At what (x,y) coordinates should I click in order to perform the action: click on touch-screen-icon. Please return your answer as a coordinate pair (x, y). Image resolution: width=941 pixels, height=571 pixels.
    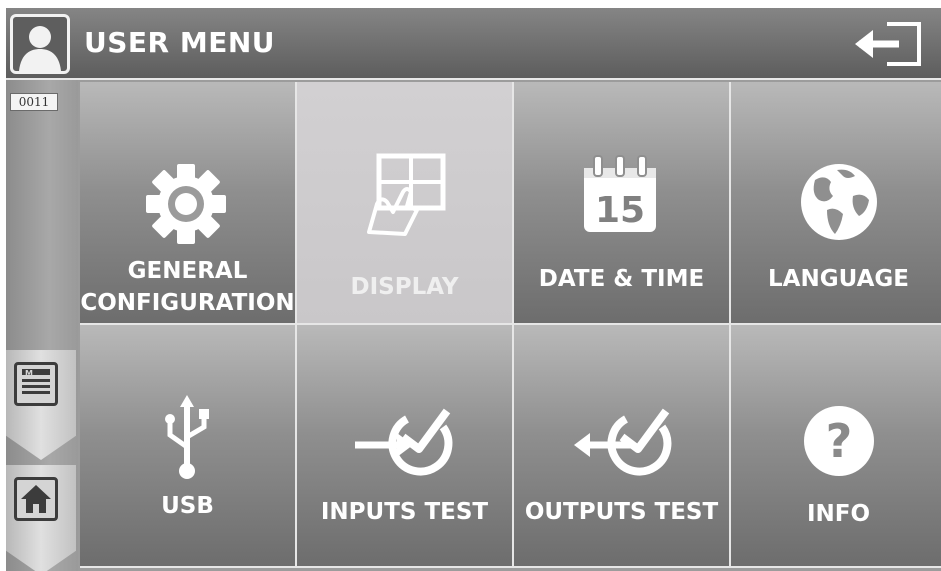
    Looking at the image, I should click on (406, 194).